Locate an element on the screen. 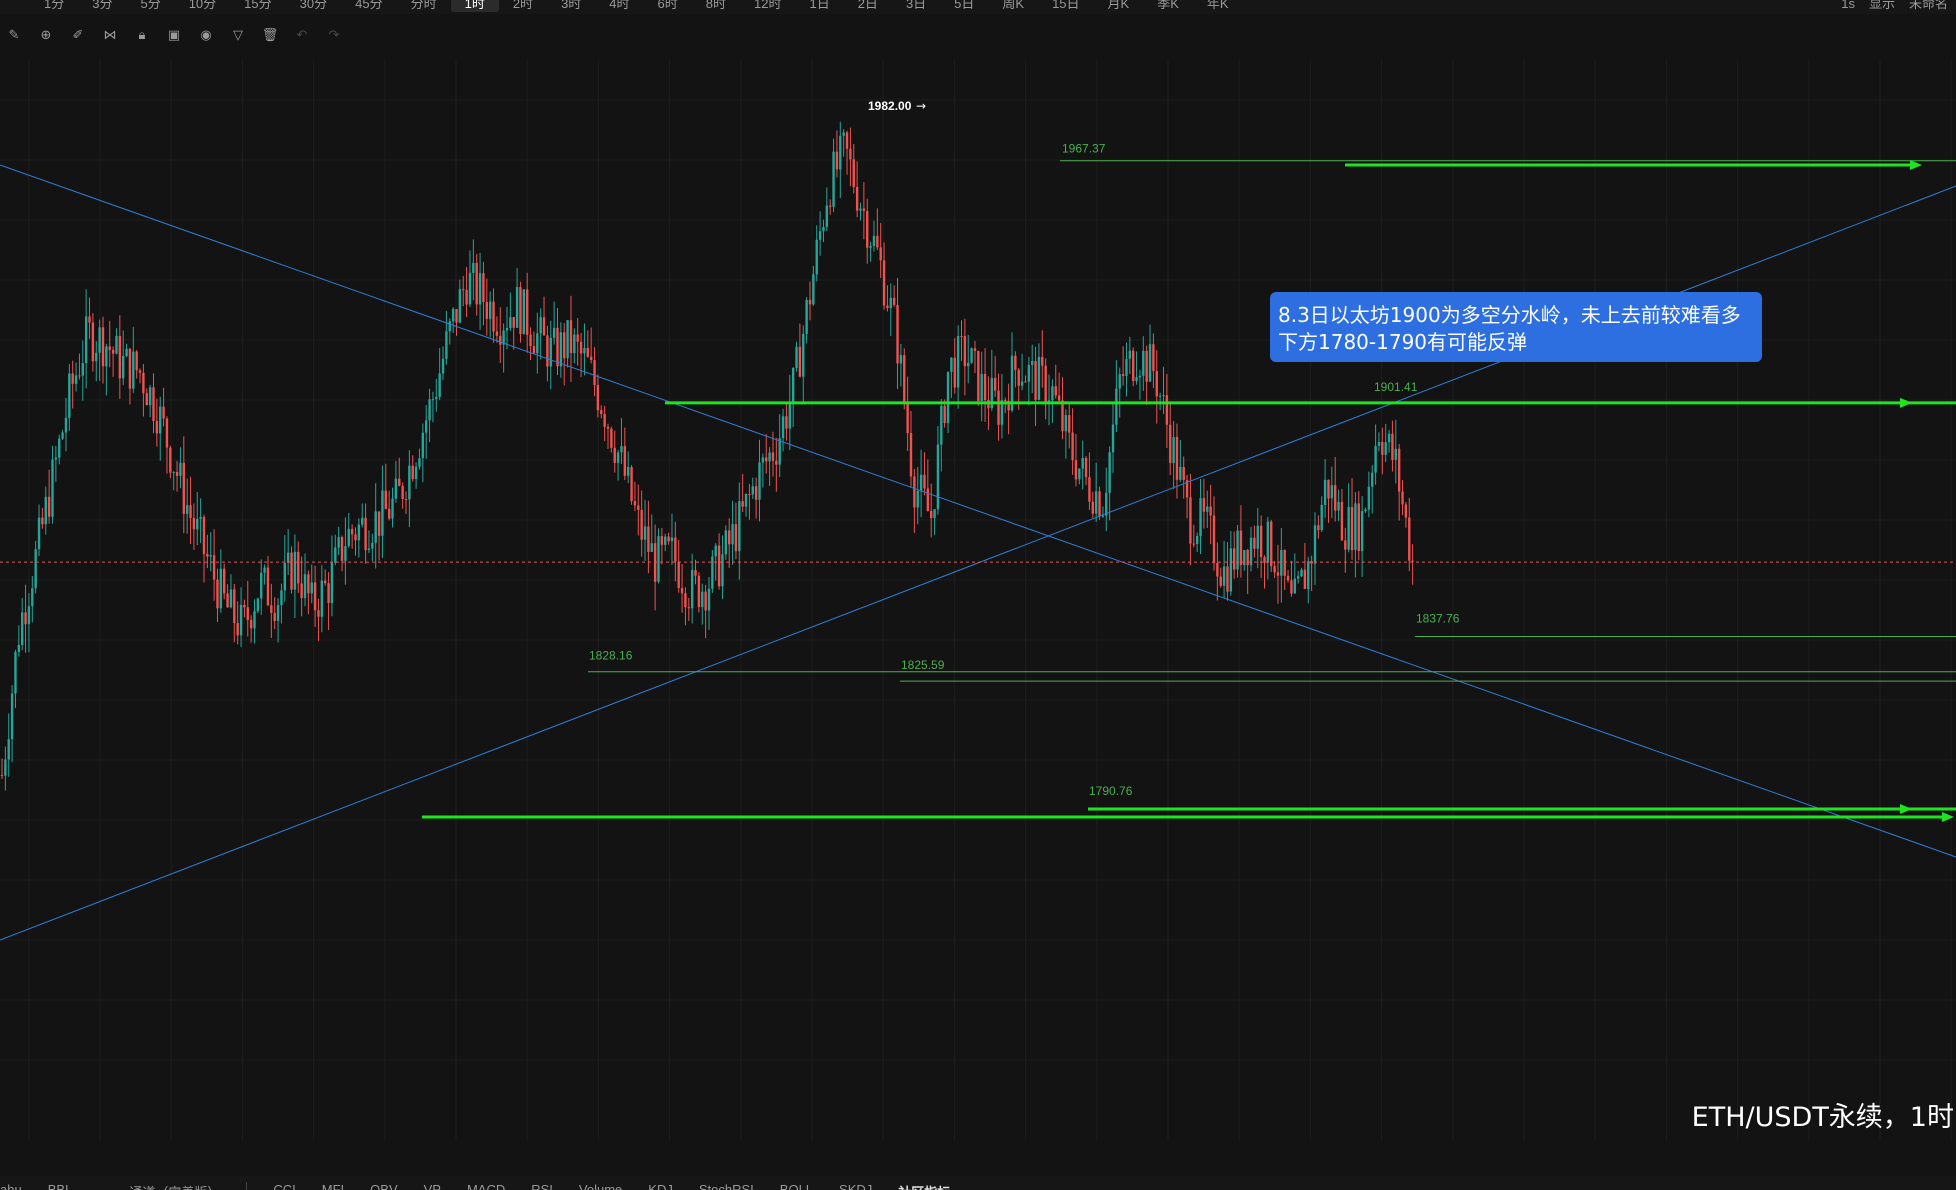 This screenshot has height=1190, width=1956. display-menu: 显示 is located at coordinates (1882, 6).